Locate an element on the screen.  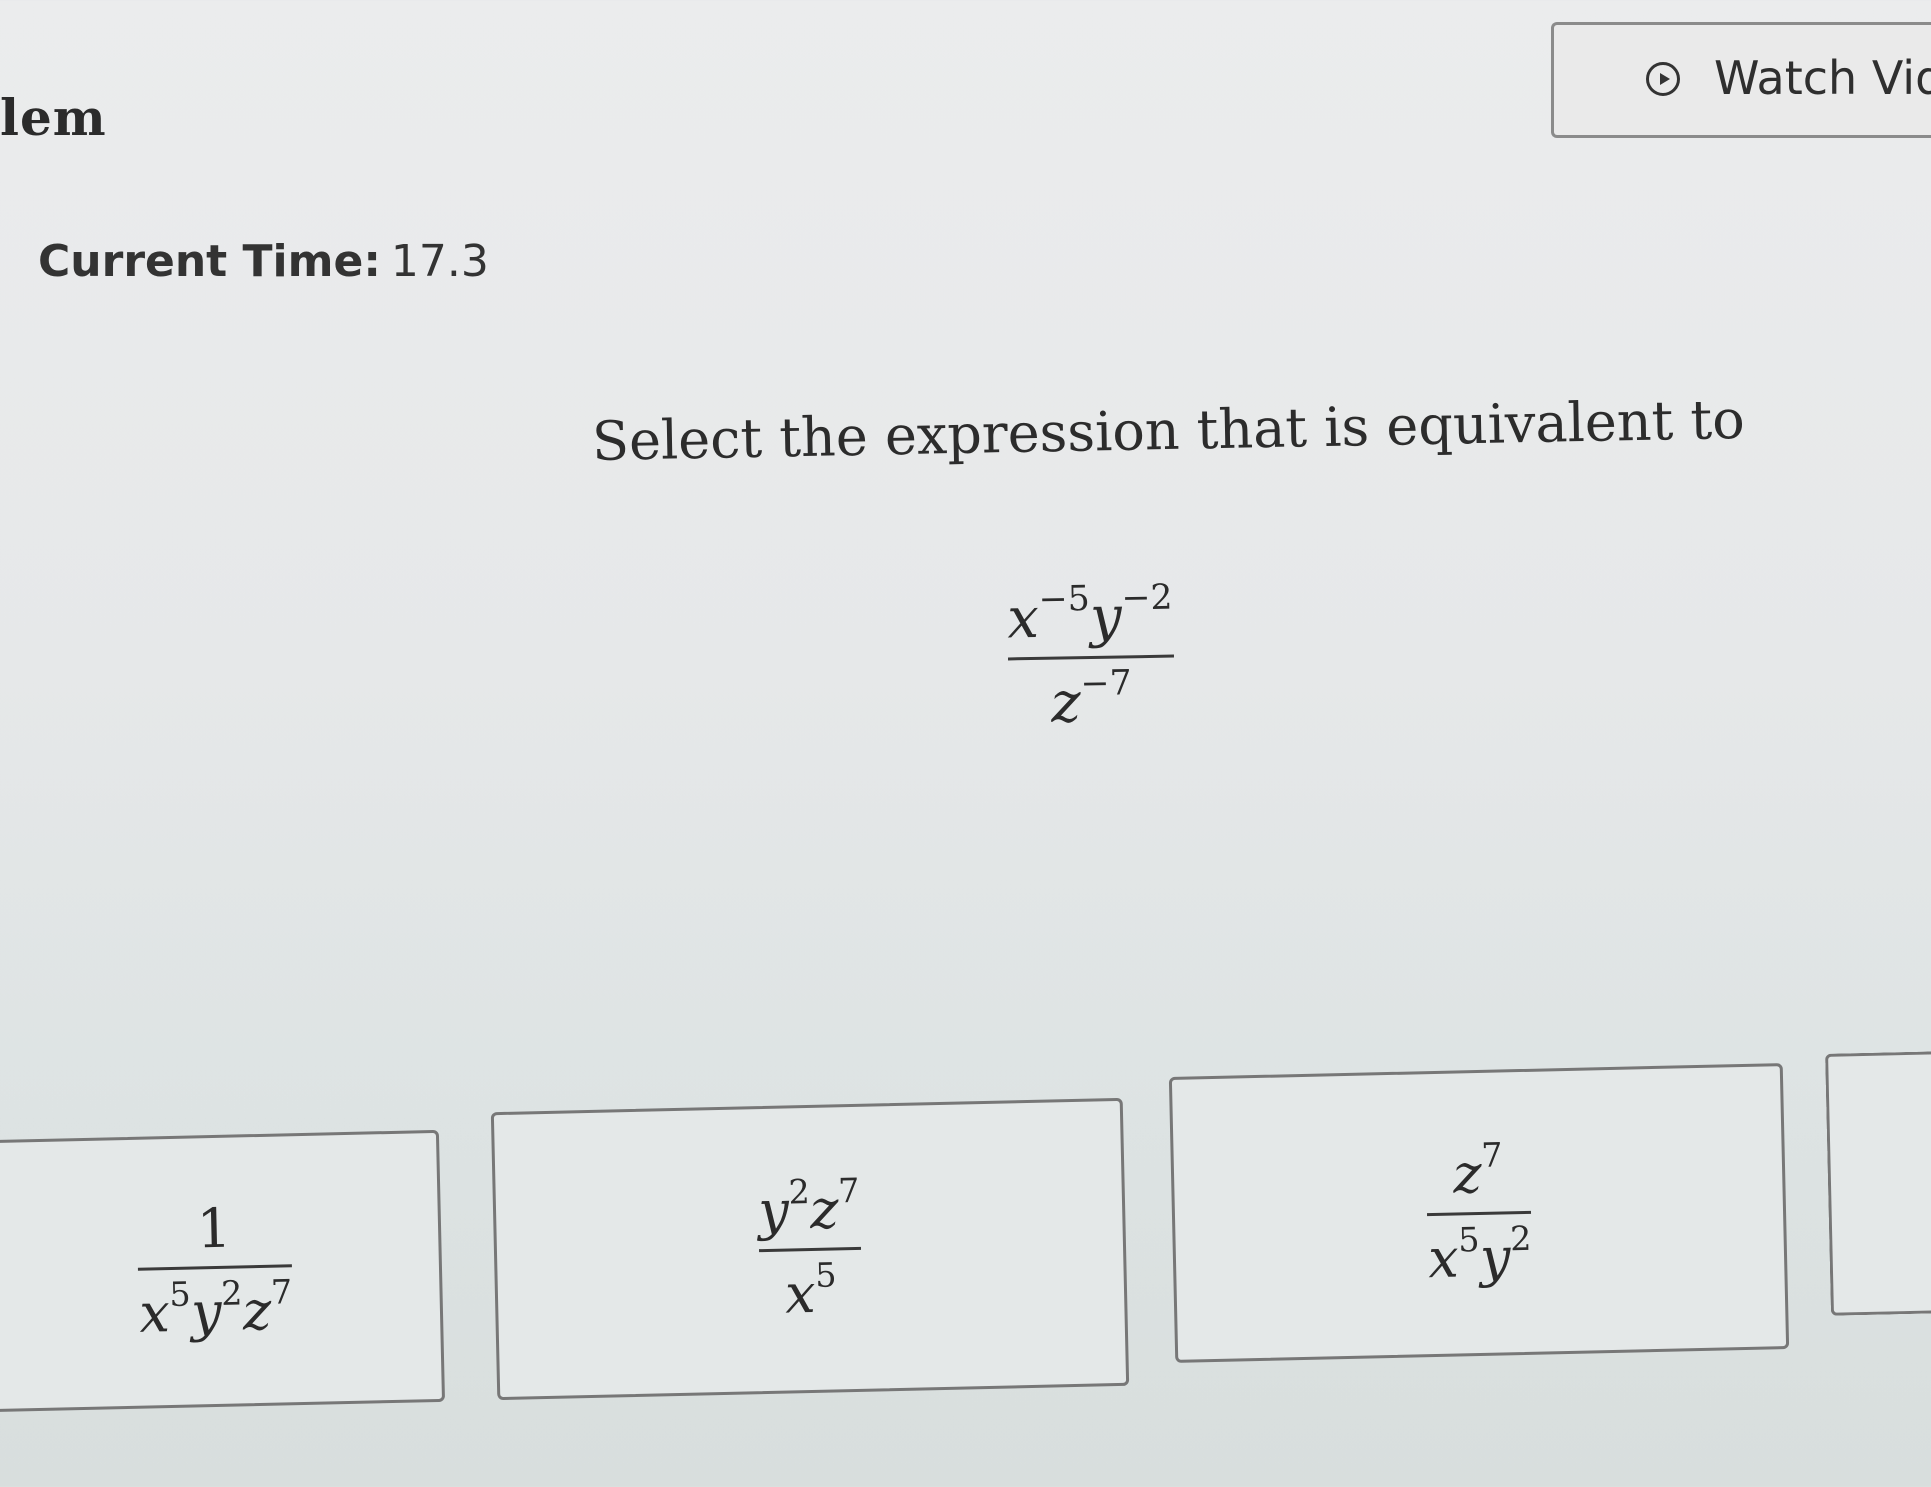
option-1-denominator: x5y2z7 is located at coordinates (215, 1309).